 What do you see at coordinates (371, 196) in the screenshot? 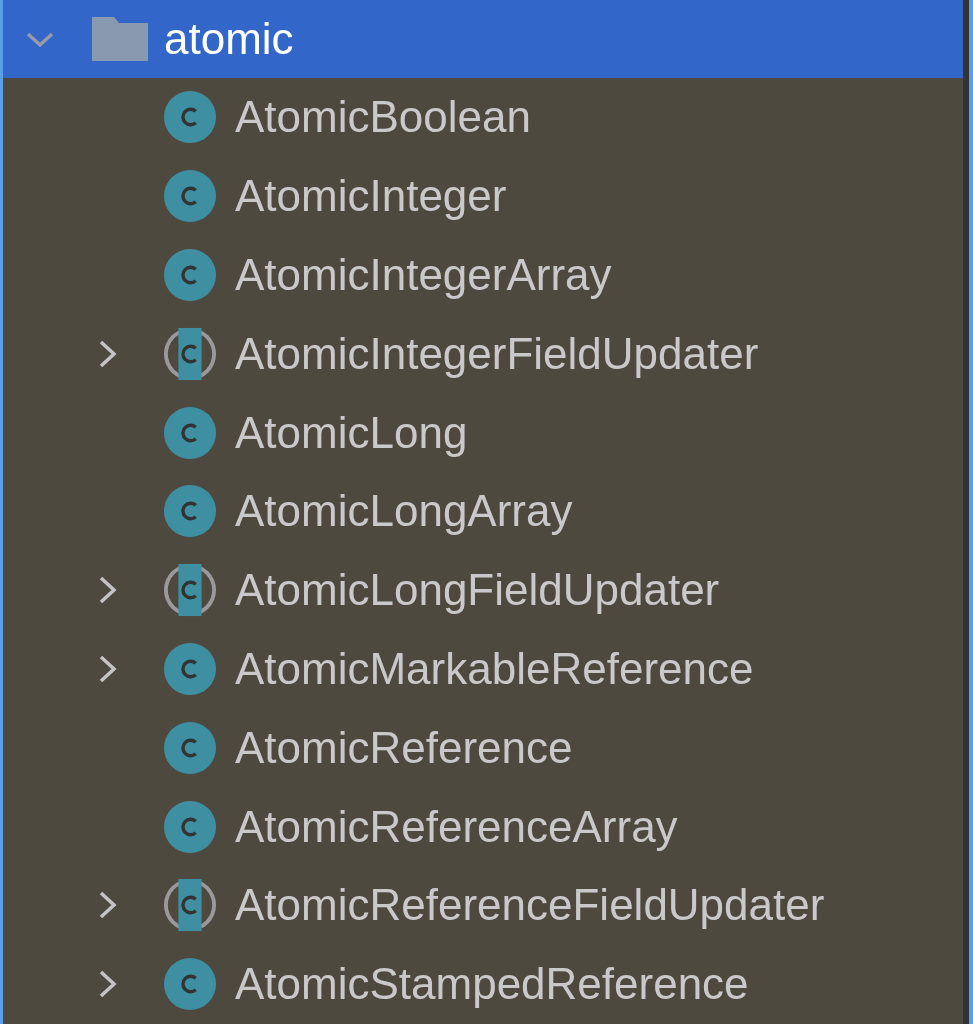
I see `class-name: AtomicInteger` at bounding box center [371, 196].